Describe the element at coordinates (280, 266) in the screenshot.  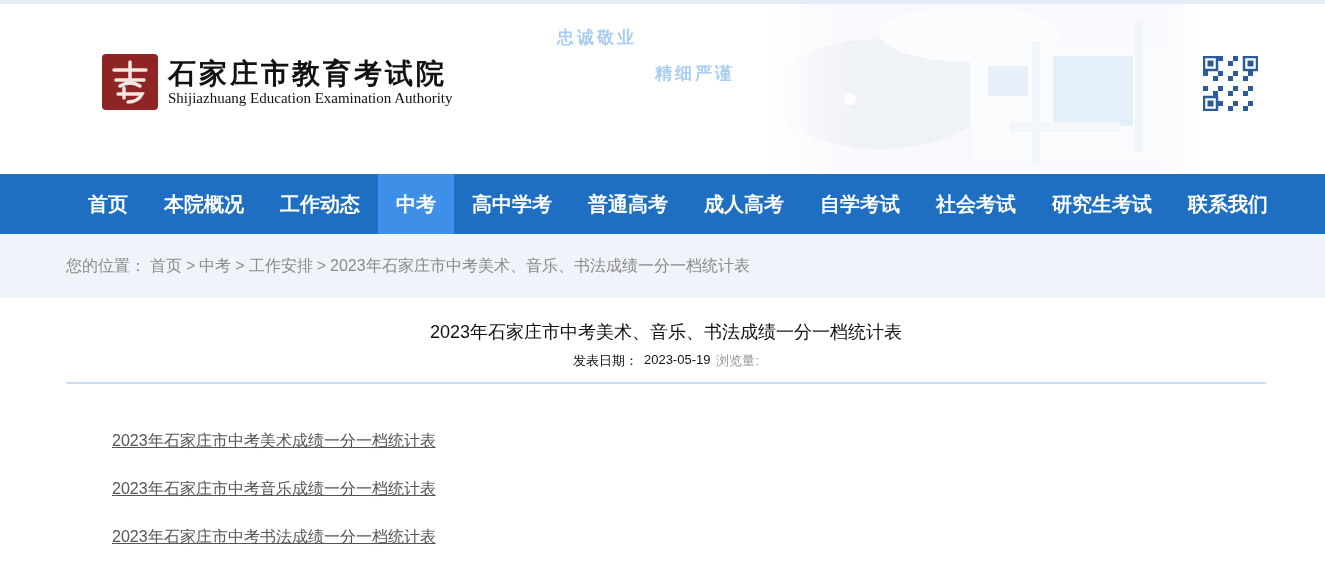
I see `breadcrumb-link: 工作安排` at that location.